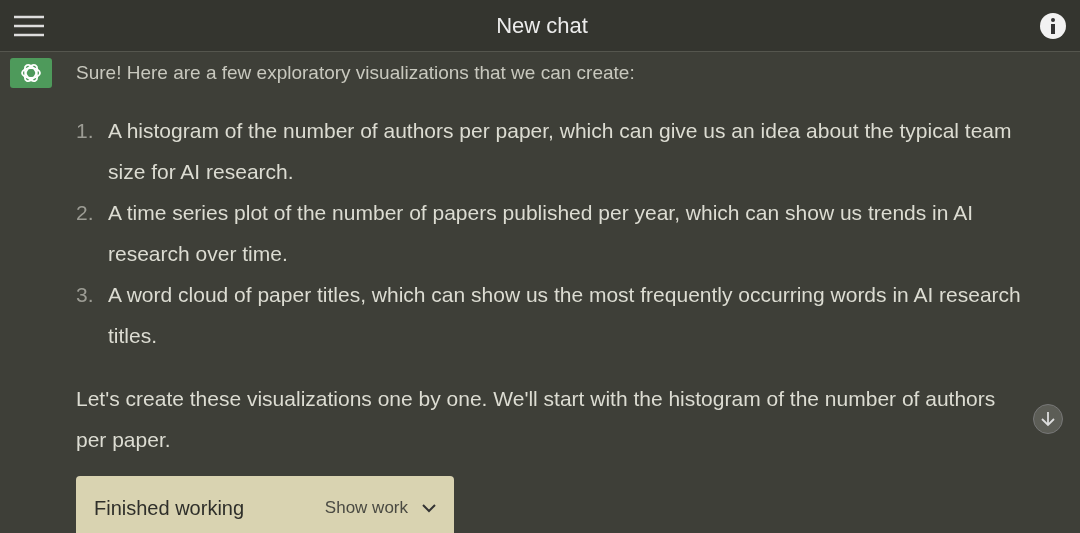 This screenshot has height=533, width=1080. What do you see at coordinates (85, 213) in the screenshot?
I see `list-number: 2.` at bounding box center [85, 213].